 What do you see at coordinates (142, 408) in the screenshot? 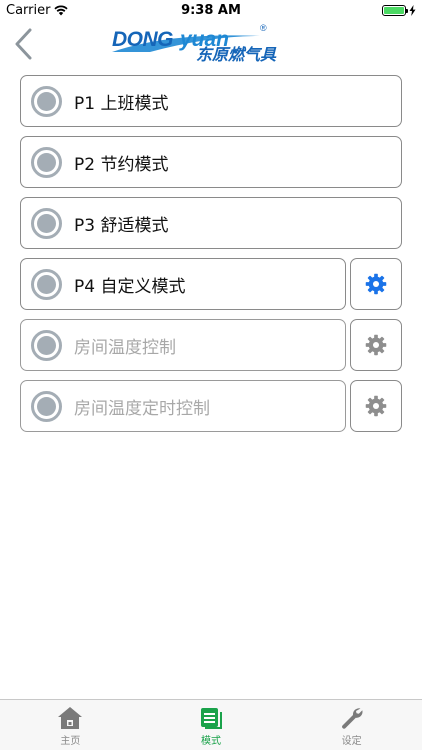
I see `mode-label: 房间温度定时控制` at bounding box center [142, 408].